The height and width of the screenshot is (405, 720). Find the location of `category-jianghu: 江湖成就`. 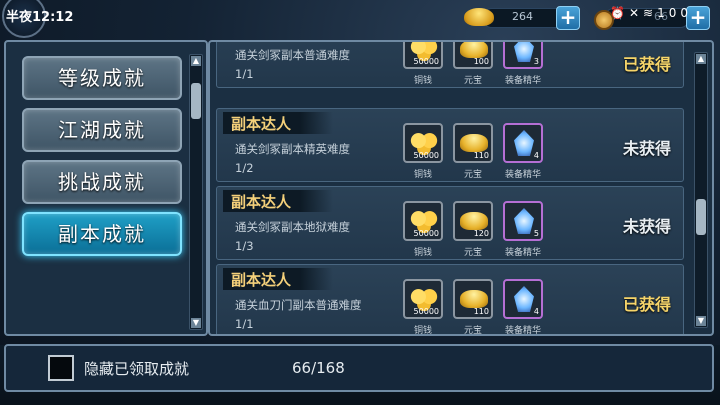

category-jianghu: 江湖成就 is located at coordinates (102, 130).